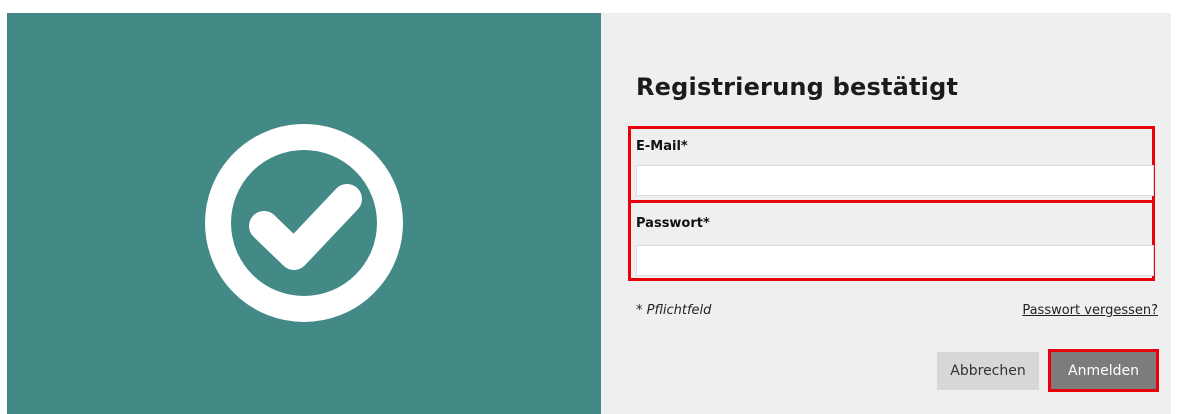 This screenshot has height=414, width=1179. What do you see at coordinates (304, 223) in the screenshot?
I see `check-circle-icon` at bounding box center [304, 223].